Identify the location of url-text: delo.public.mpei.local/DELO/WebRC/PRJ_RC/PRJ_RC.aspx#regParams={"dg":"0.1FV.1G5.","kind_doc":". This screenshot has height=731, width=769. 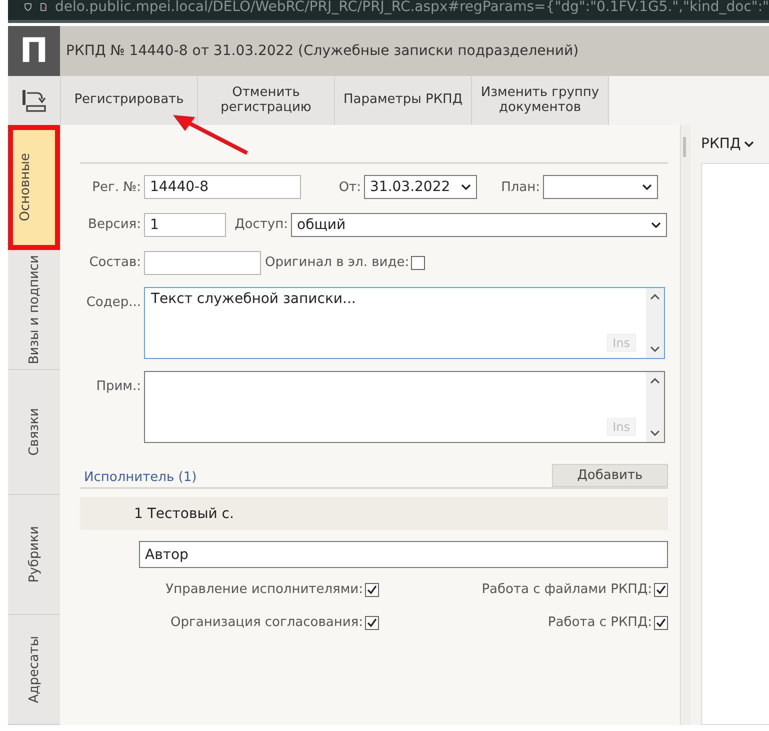
(412, 7).